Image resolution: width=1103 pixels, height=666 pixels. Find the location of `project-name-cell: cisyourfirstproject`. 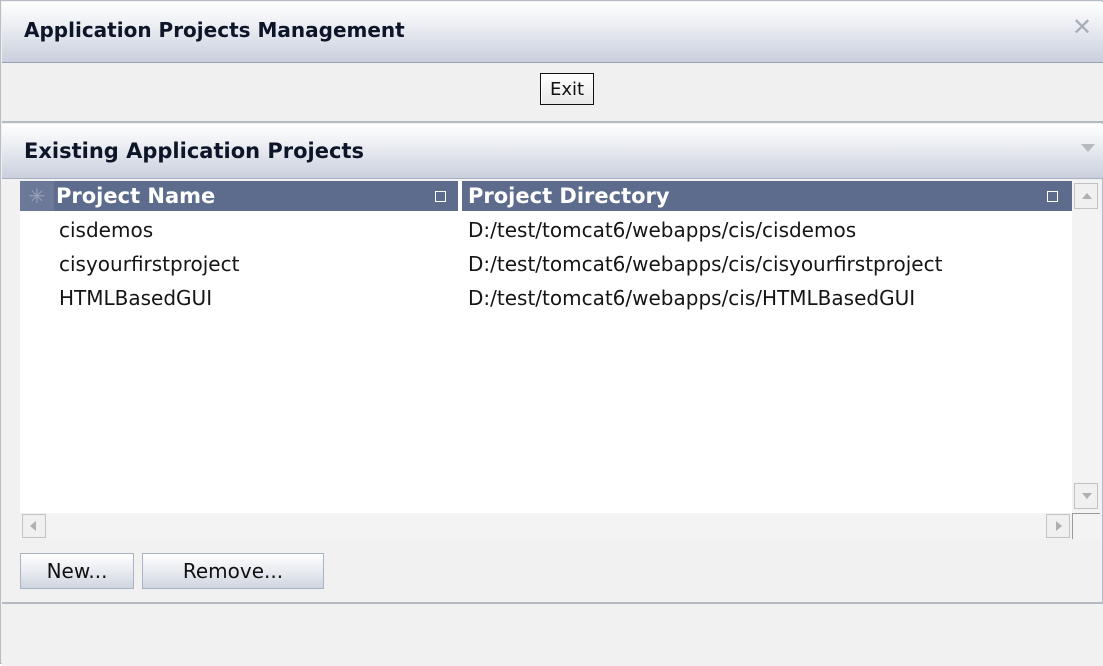

project-name-cell: cisyourfirstproject is located at coordinates (149, 264).